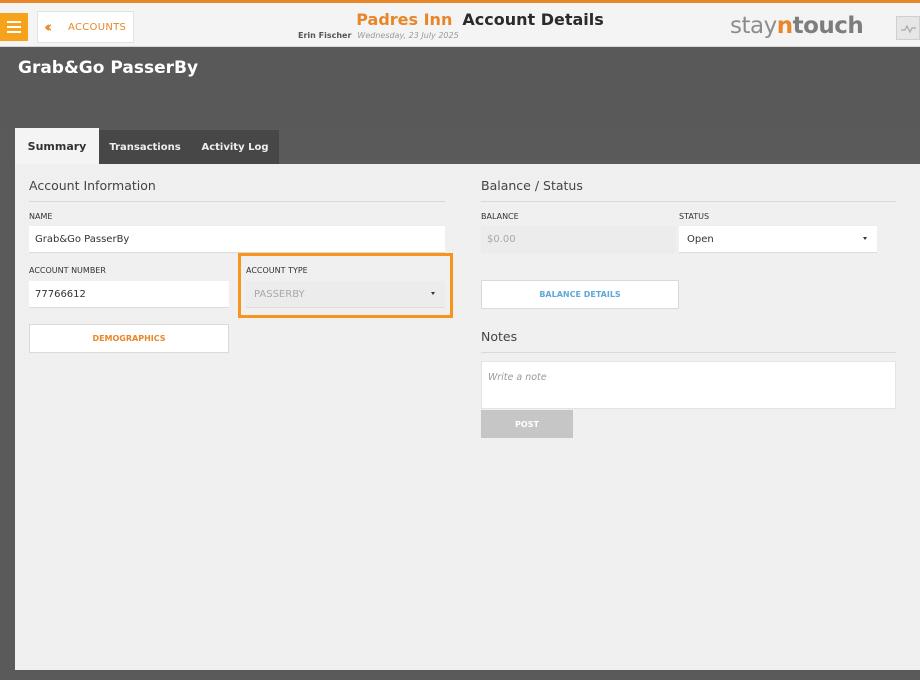  I want to click on menu-button, so click(14, 27).